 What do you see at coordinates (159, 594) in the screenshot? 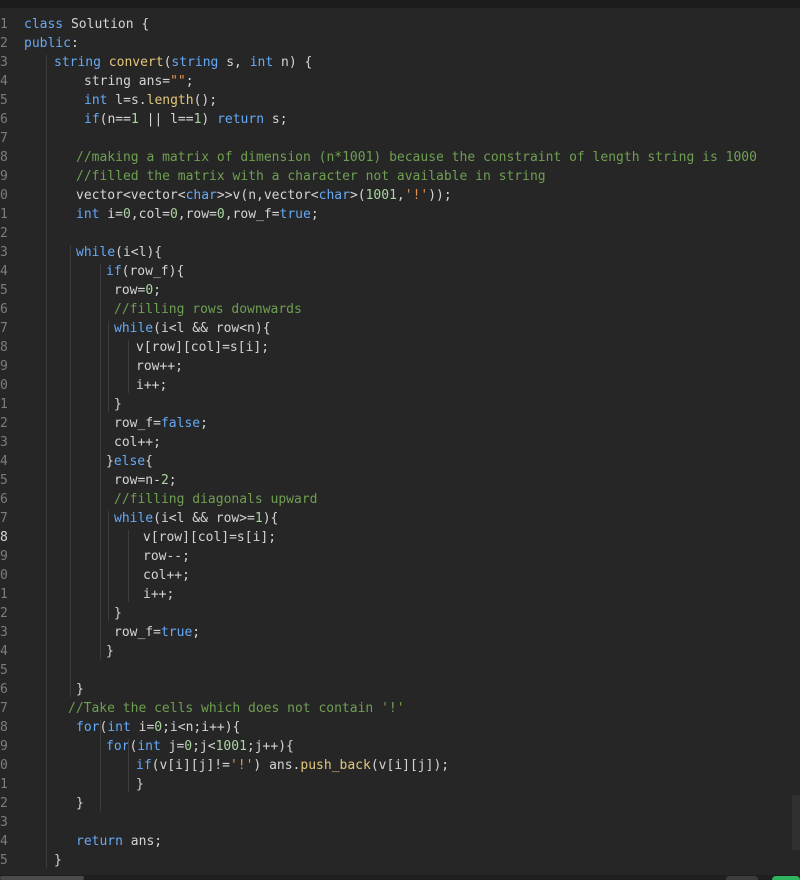
I see `code-token: i++;` at bounding box center [159, 594].